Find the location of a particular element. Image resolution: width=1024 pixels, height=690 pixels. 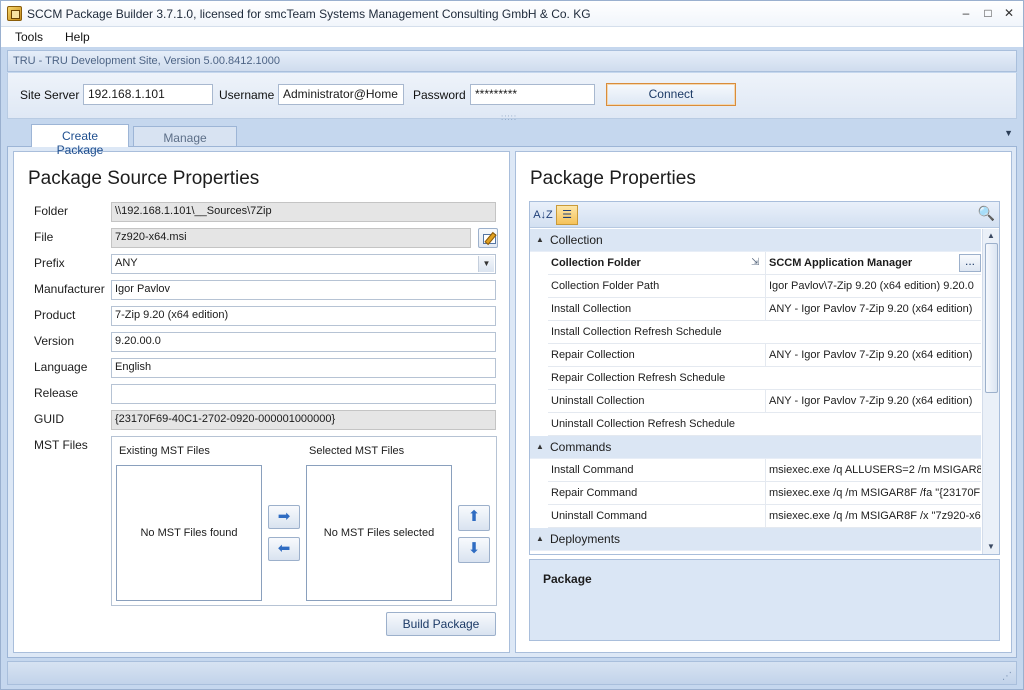

property-name: Install Collection Refresh Schedule is located at coordinates (636, 332).